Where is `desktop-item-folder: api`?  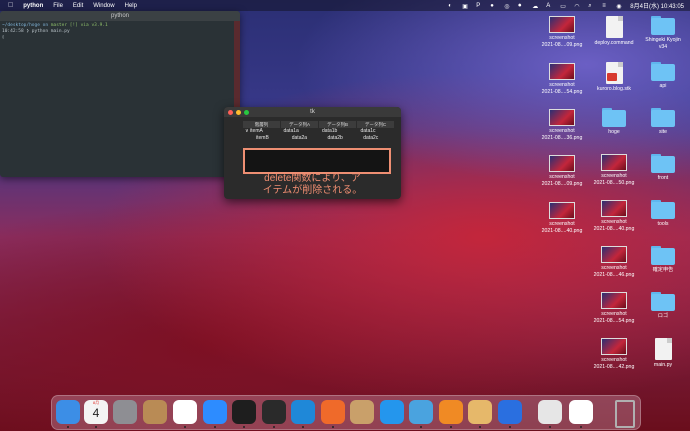 desktop-item-folder: api is located at coordinates (663, 76).